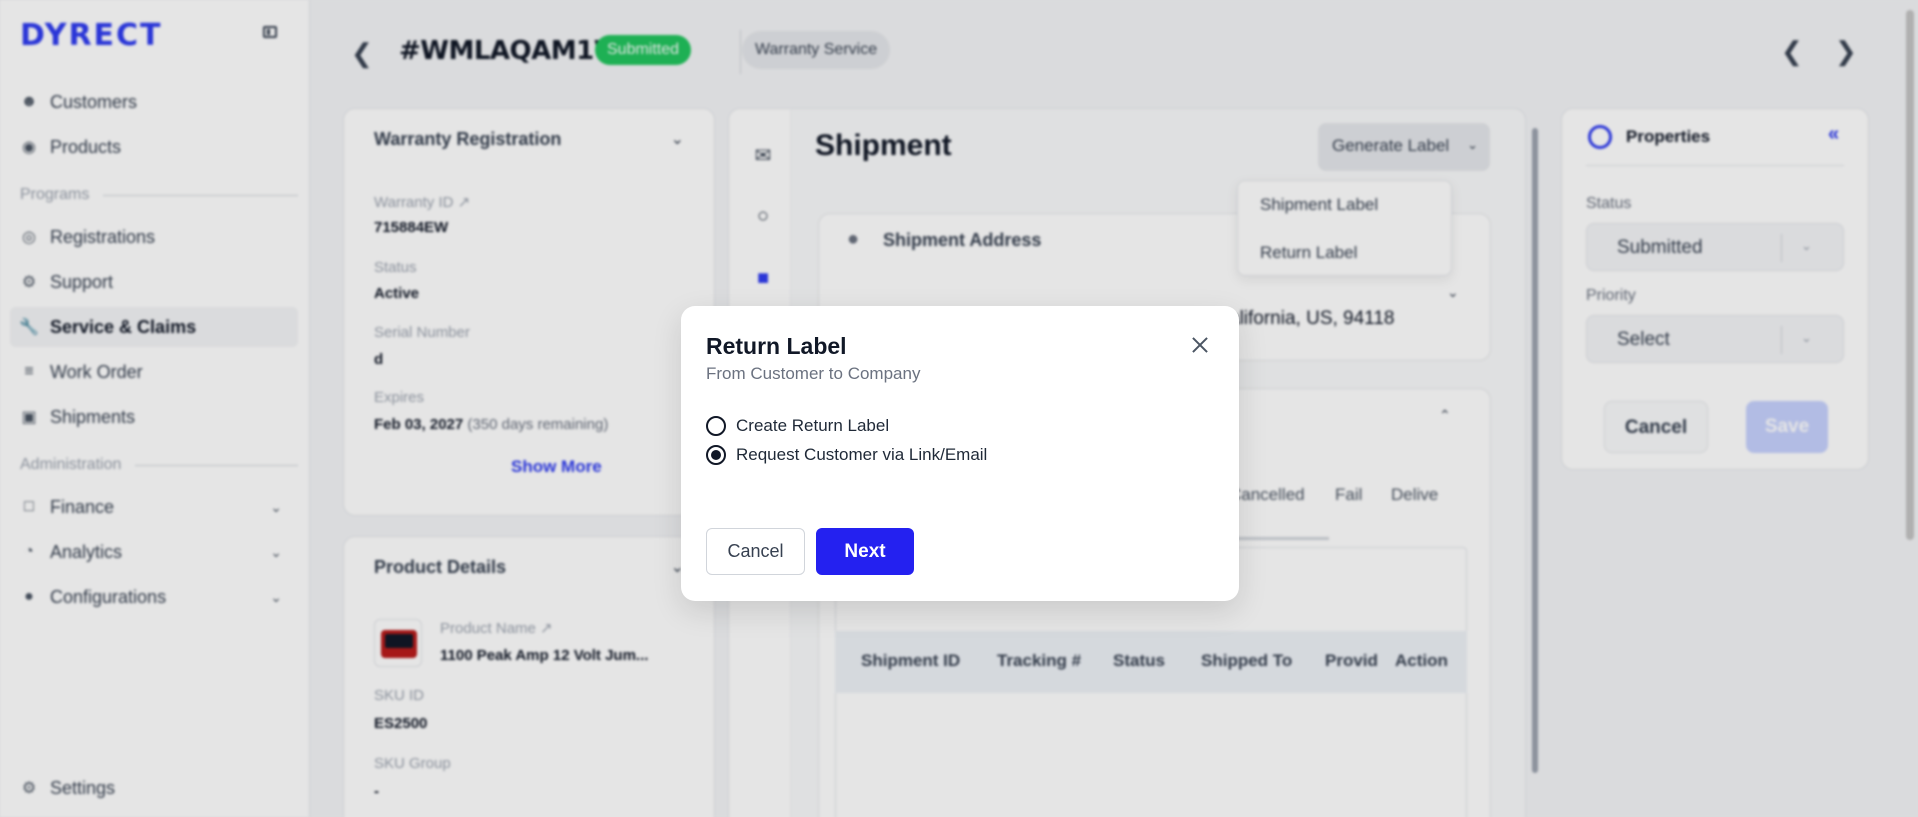  What do you see at coordinates (813, 373) in the screenshot?
I see `dialog-subtitle: From Customer to Company` at bounding box center [813, 373].